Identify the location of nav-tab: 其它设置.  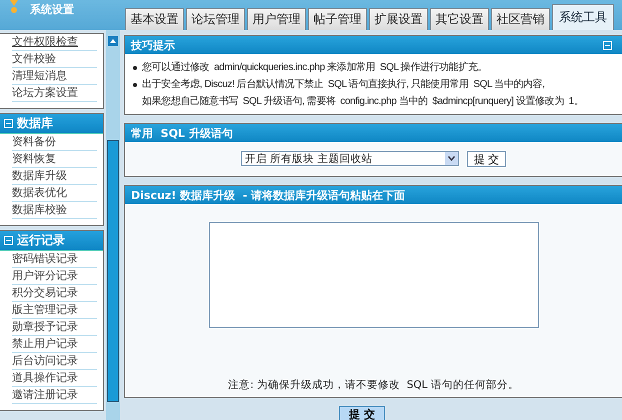
(459, 19).